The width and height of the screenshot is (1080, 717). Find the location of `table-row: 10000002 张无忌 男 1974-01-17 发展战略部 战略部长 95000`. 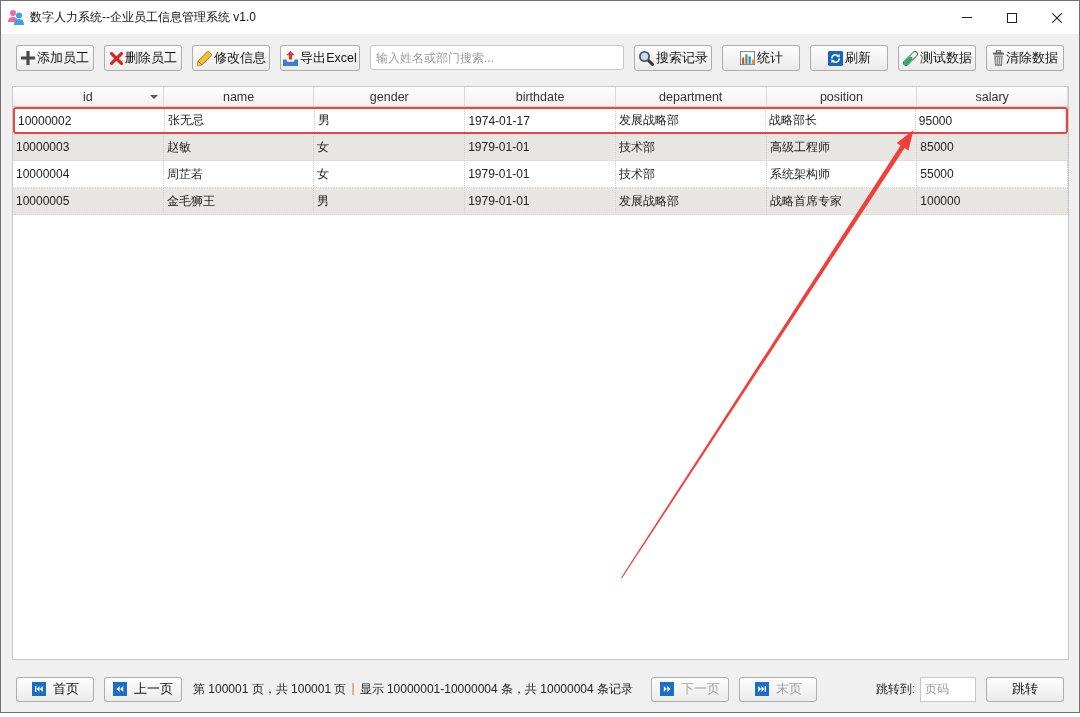

table-row: 10000002 张无忌 男 1974-01-17 发展战略部 战略部长 95000 is located at coordinates (540, 120).